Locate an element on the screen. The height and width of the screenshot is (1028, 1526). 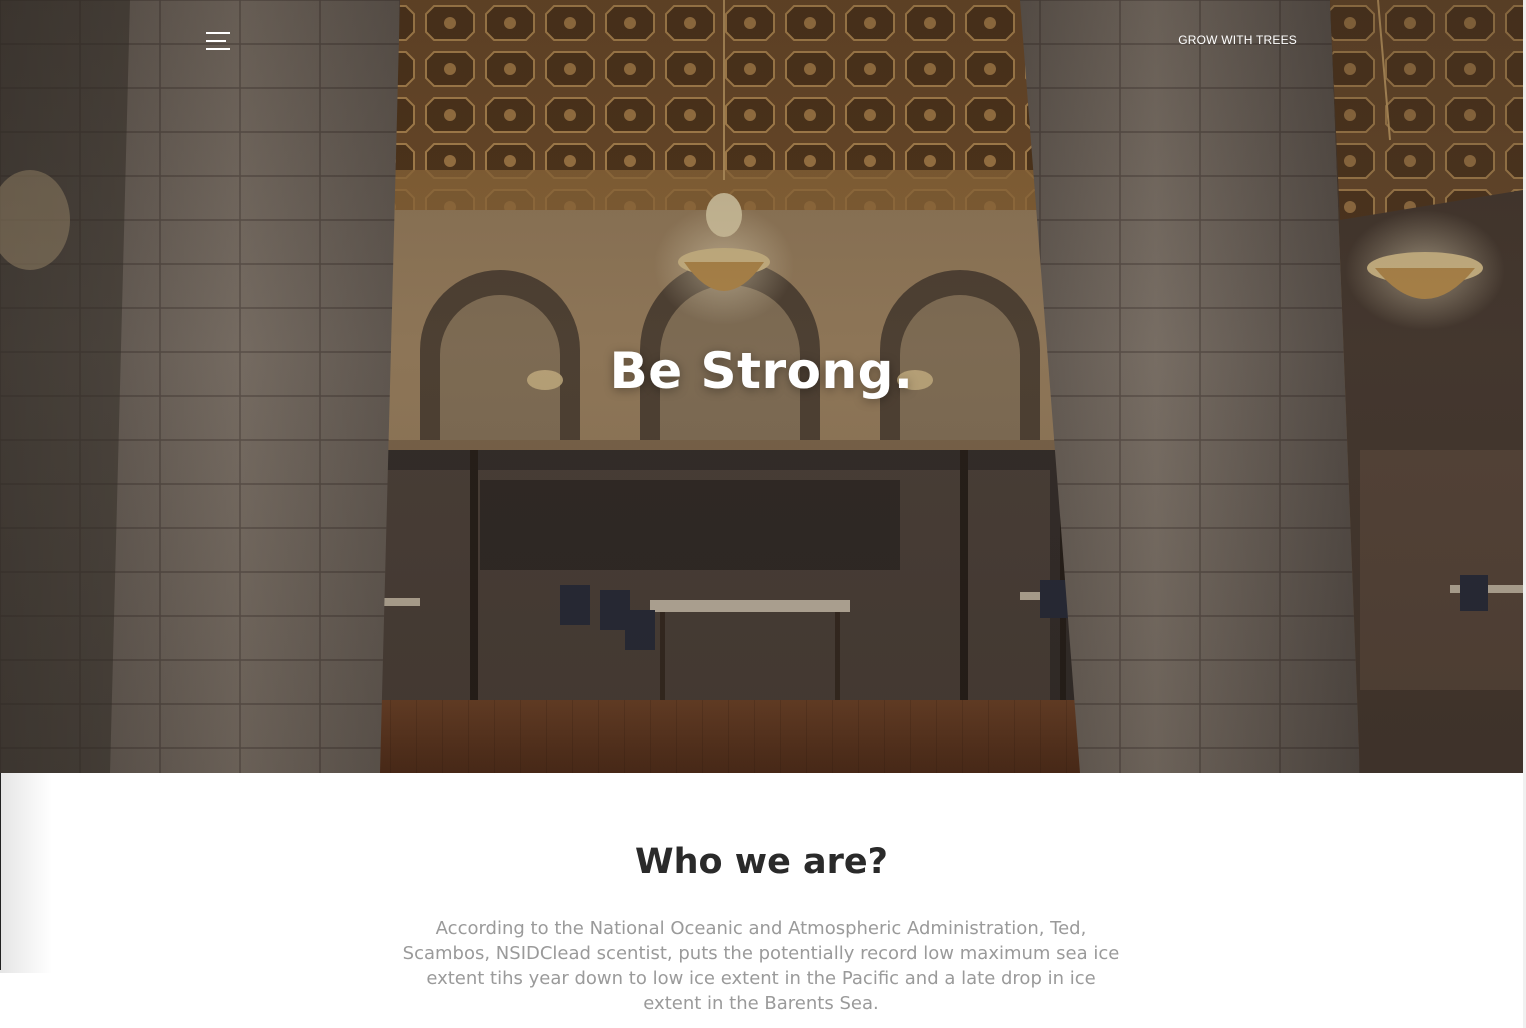
about-title: Who we are? is located at coordinates (761, 862).